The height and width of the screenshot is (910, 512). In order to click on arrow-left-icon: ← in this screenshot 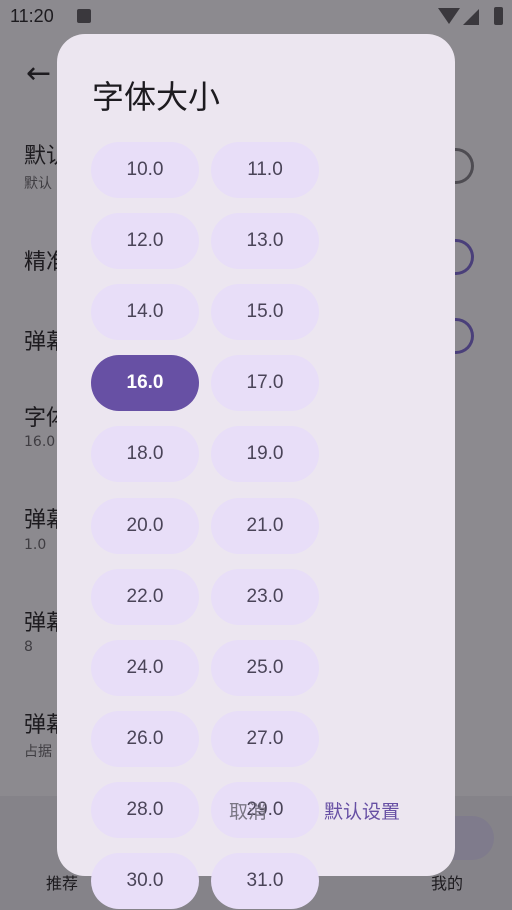, I will do `click(38, 73)`.